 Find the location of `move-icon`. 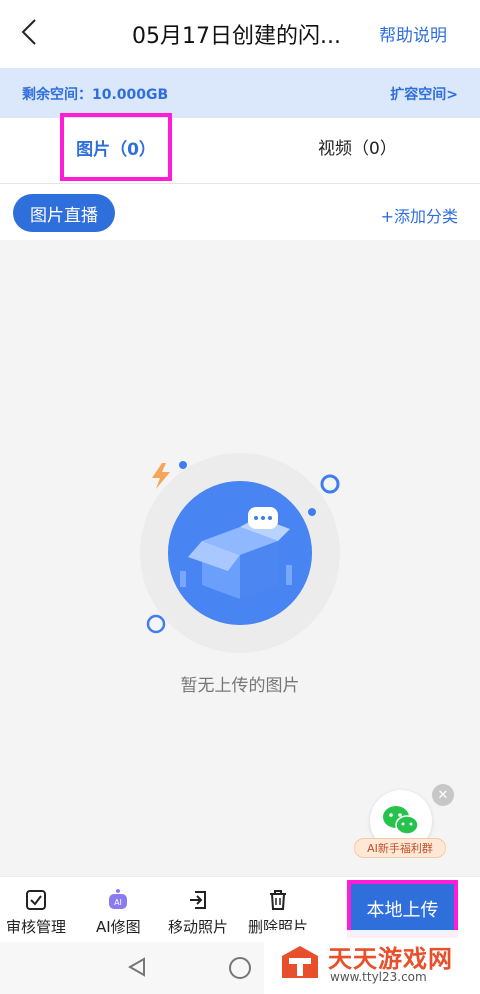

move-icon is located at coordinates (198, 900).